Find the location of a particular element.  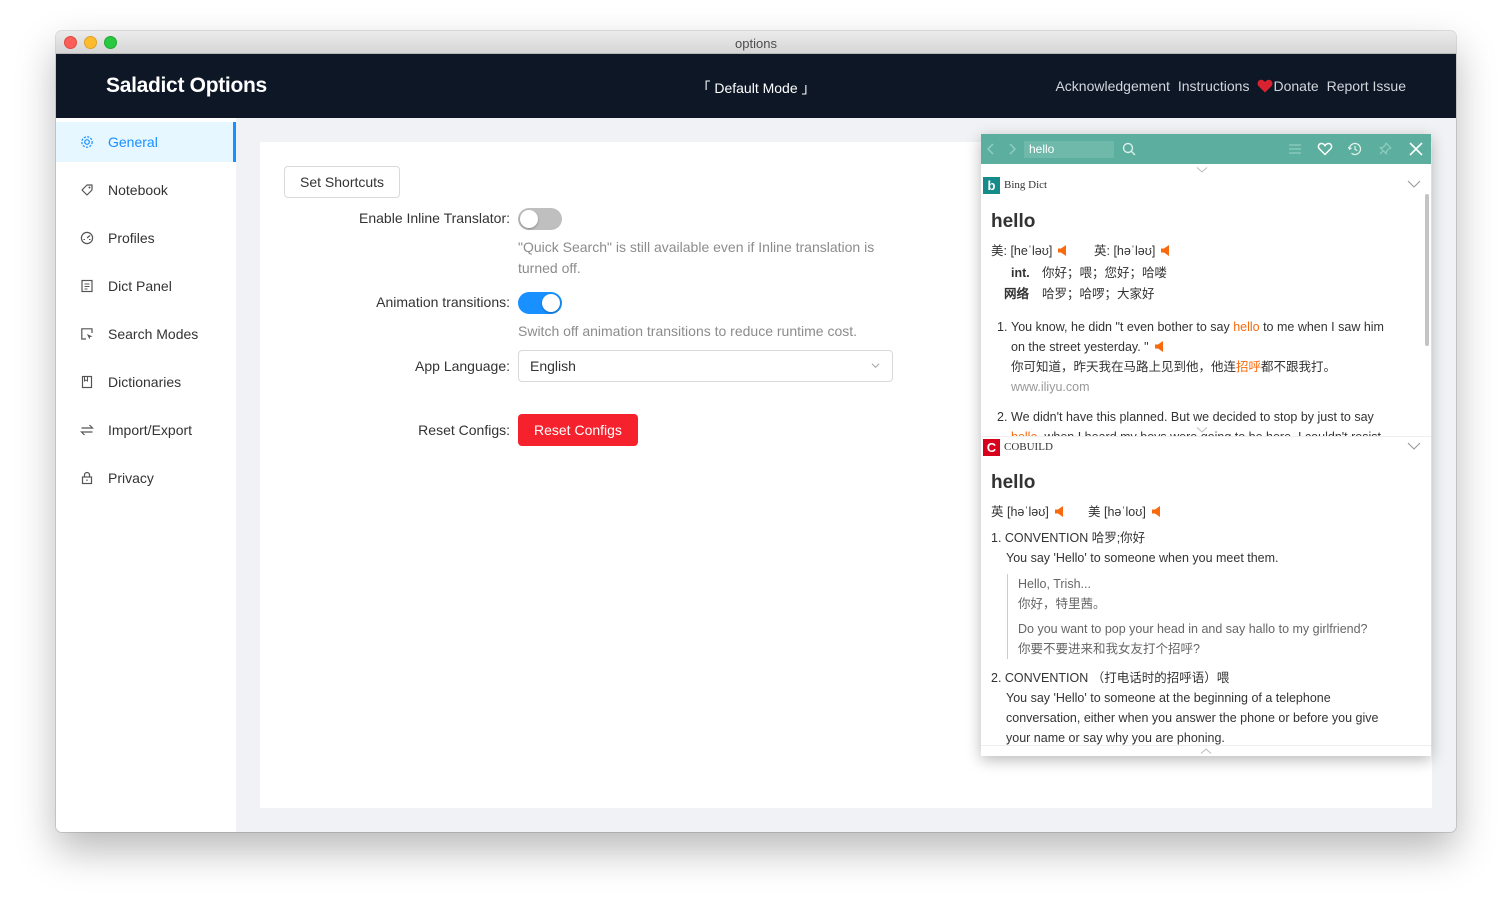

report-issue-link: Report Issue is located at coordinates (1366, 86).